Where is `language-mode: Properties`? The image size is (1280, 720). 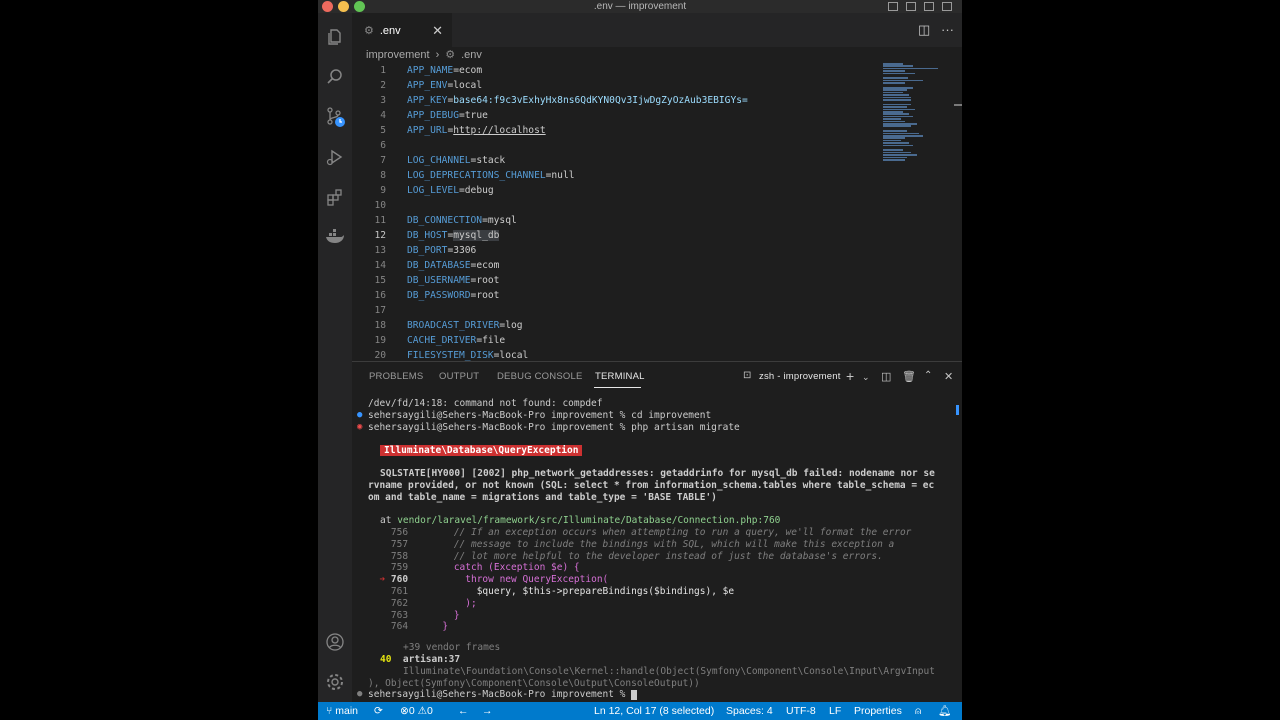
language-mode: Properties is located at coordinates (878, 711).